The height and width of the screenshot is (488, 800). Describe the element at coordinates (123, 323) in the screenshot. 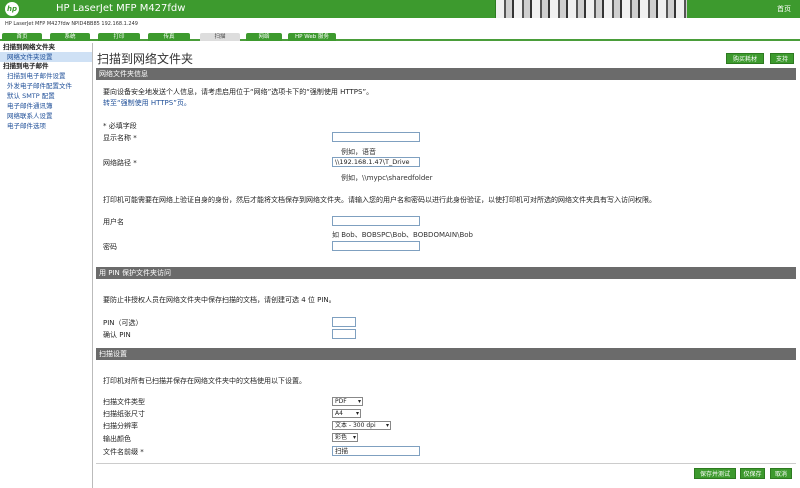

I see `pin-label: PIN（可选）` at that location.